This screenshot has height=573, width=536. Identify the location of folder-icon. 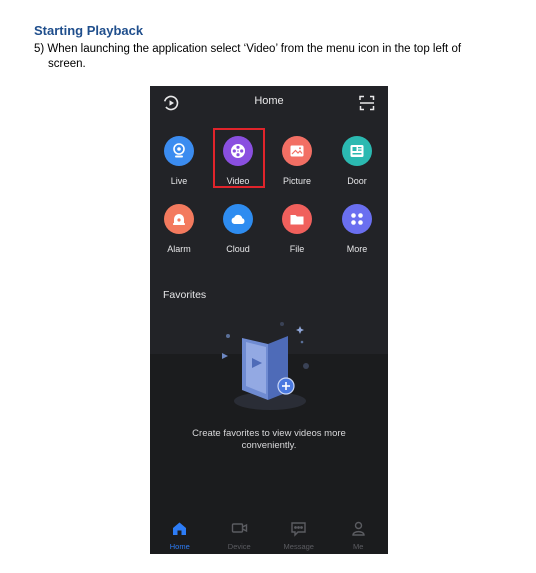
(297, 220).